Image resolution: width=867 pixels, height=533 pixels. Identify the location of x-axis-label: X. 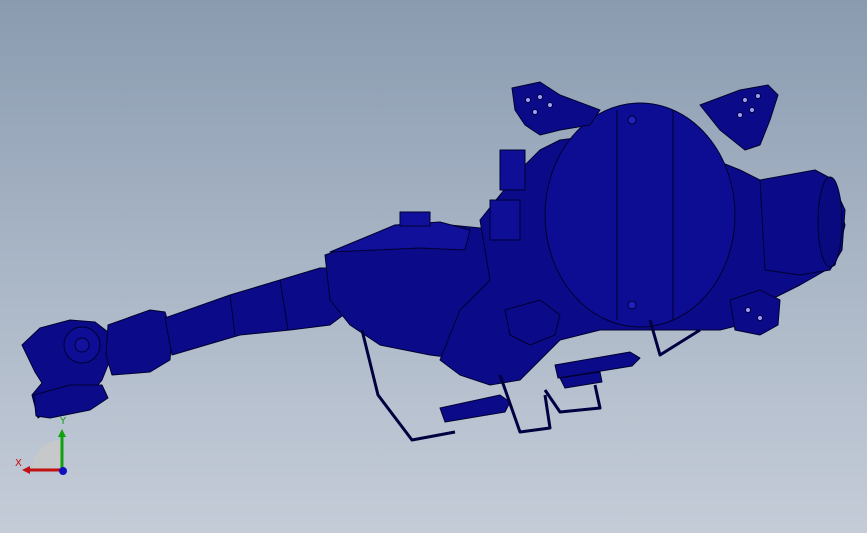
(18, 463).